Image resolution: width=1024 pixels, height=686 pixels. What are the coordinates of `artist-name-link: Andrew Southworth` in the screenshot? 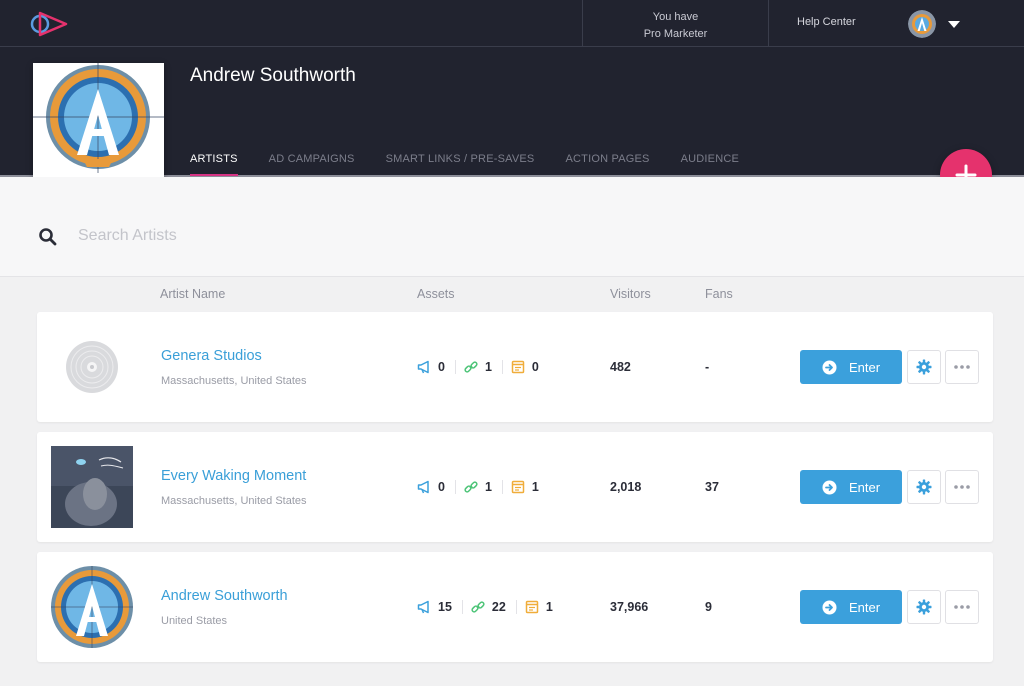 It's located at (224, 596).